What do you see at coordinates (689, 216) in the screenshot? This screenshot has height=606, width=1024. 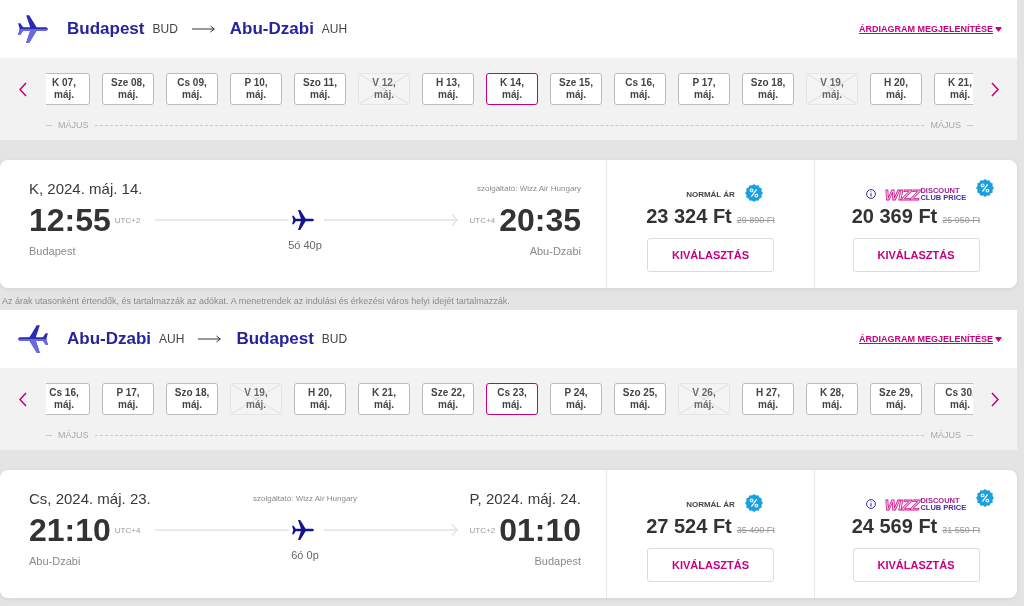 I see `fare-price: 23 324 Ft` at bounding box center [689, 216].